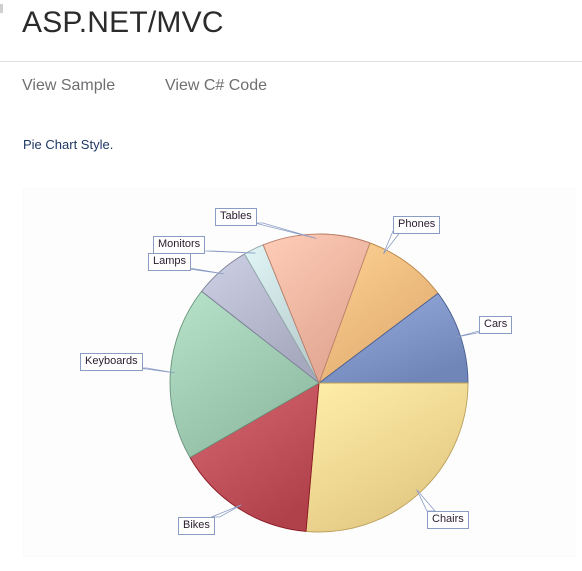 The image size is (582, 571). I want to click on page-title: ASP.NET/MVC, so click(123, 22).